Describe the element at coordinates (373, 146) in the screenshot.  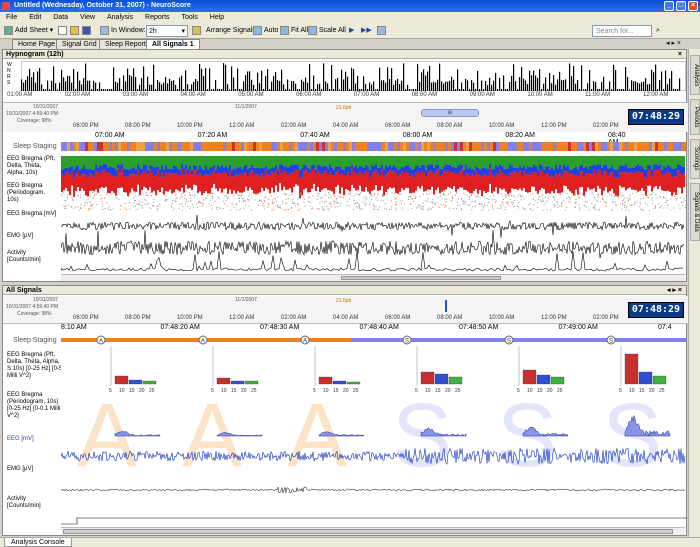
I see `top-sleep-staging-track` at that location.